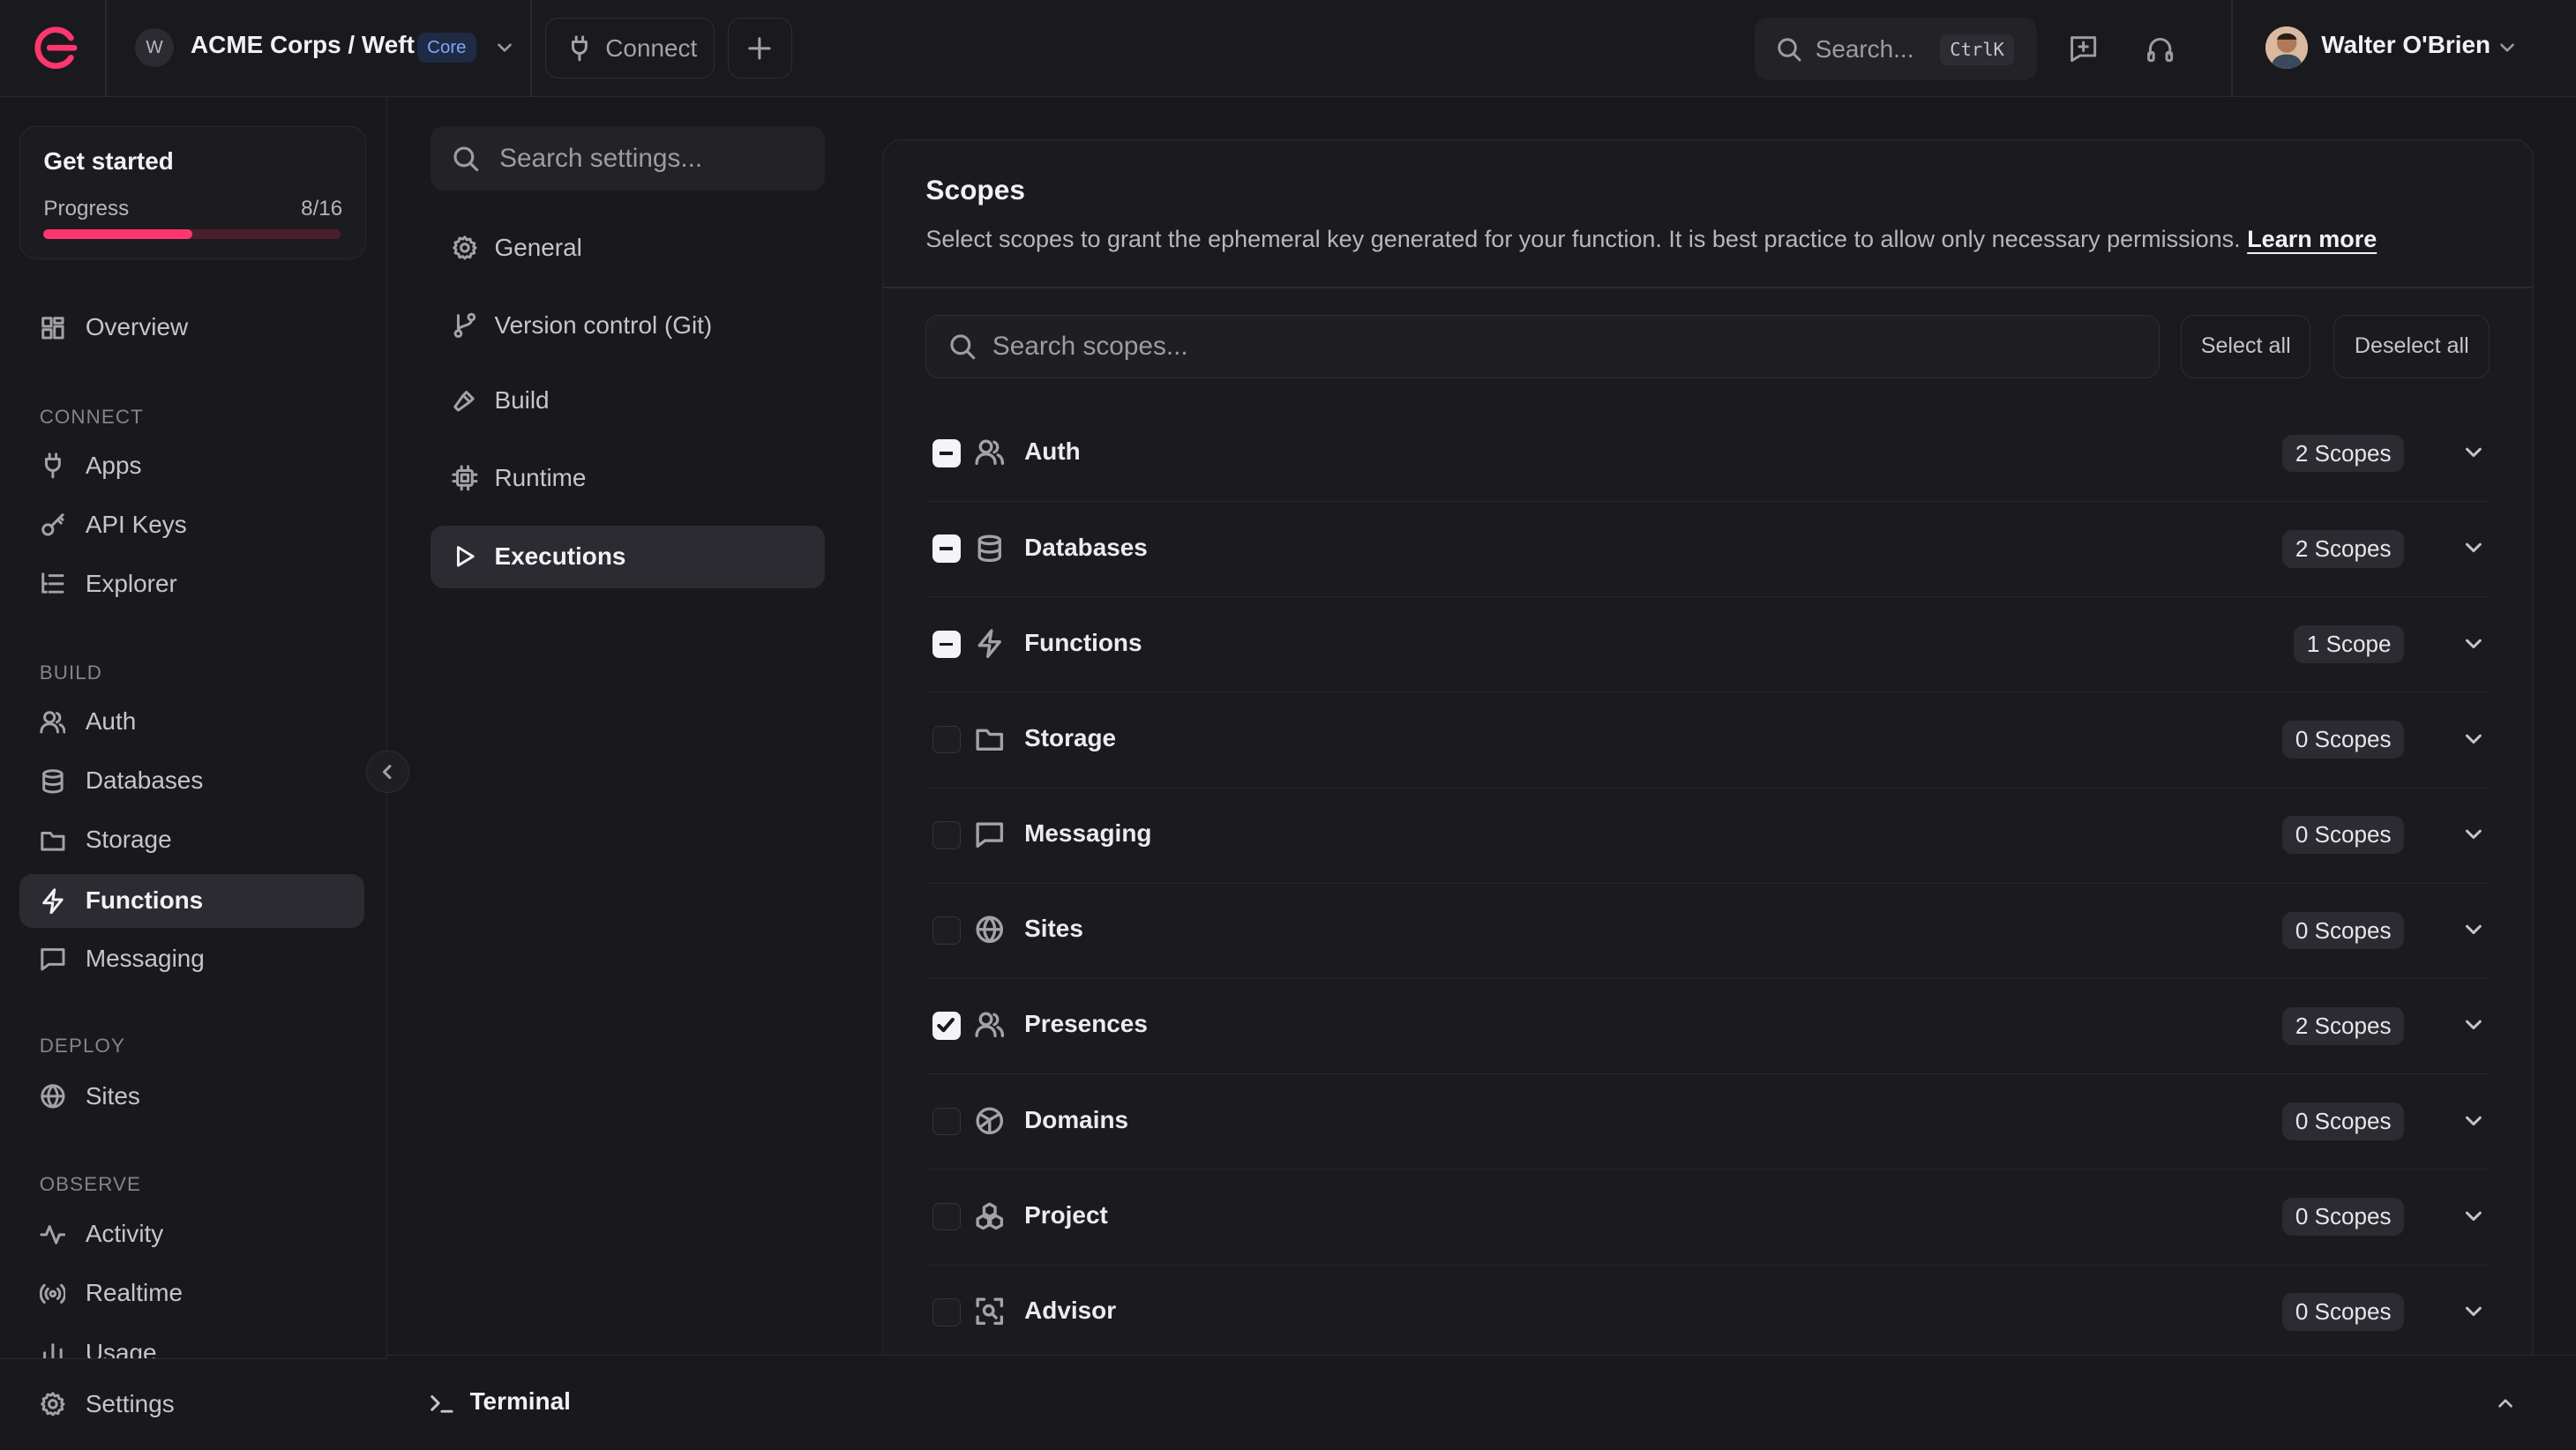 The width and height of the screenshot is (2576, 1450). I want to click on feedback-icon, so click(2084, 49).